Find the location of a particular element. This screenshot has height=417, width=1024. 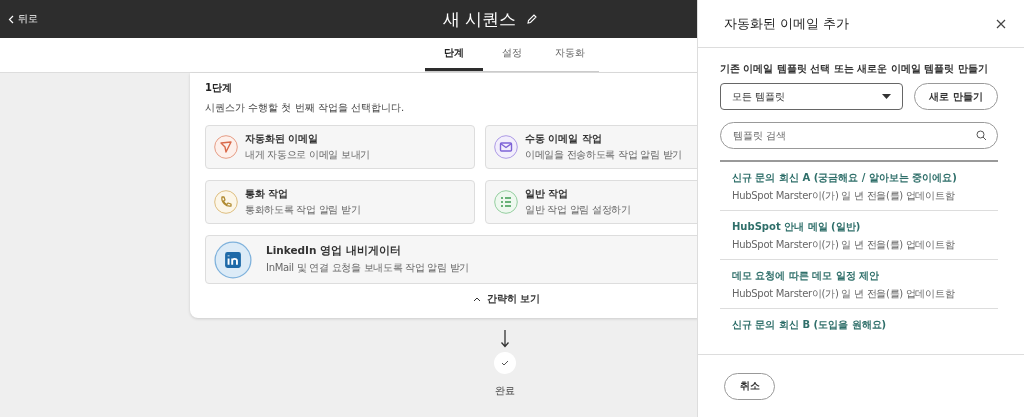

search-icon is located at coordinates (981, 135).